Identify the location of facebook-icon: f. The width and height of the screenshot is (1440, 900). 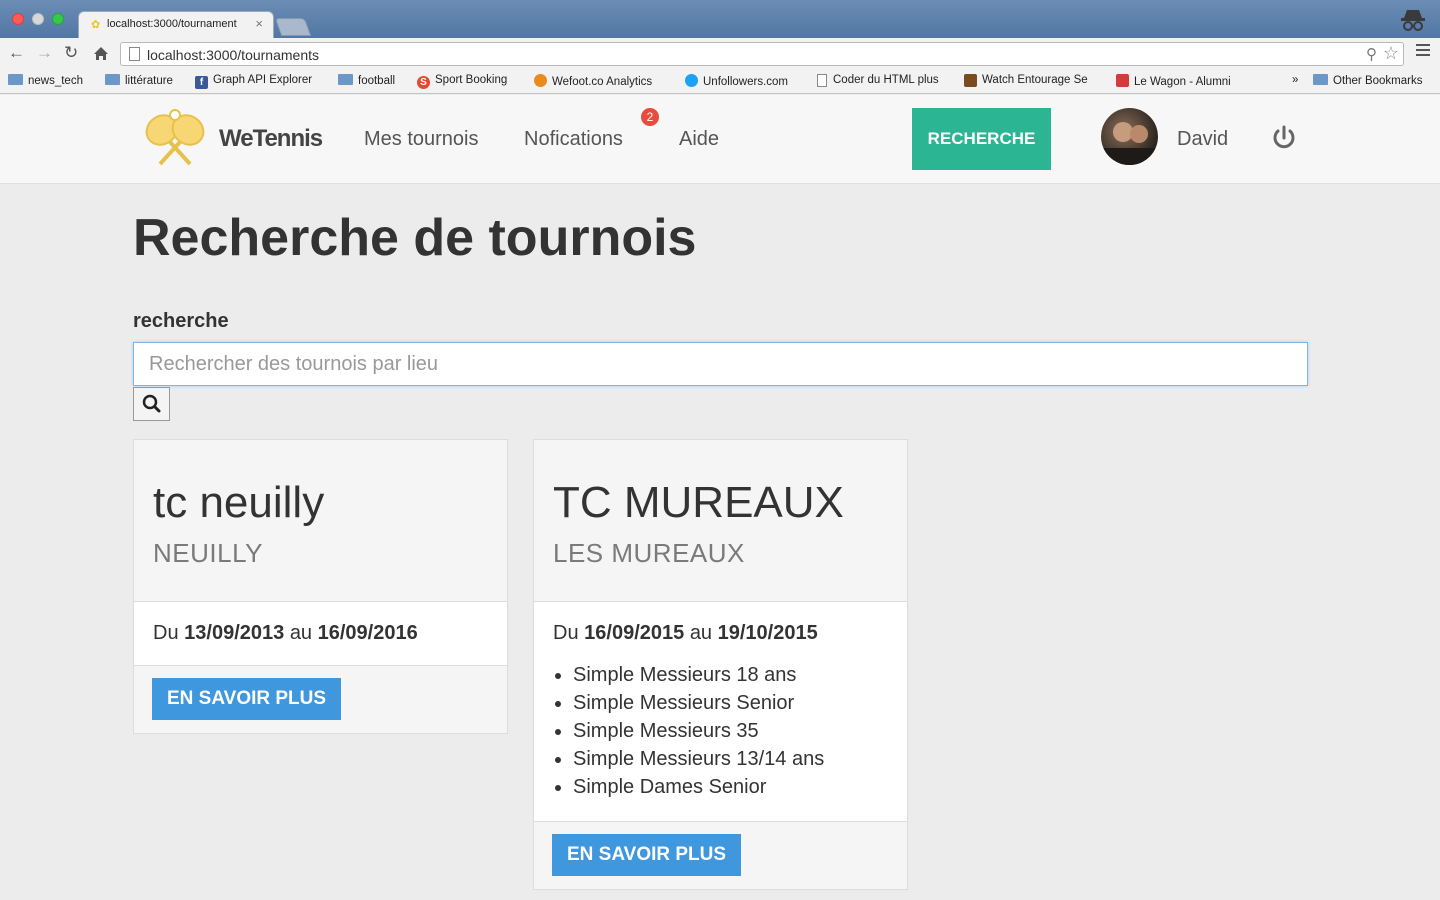
(201, 82).